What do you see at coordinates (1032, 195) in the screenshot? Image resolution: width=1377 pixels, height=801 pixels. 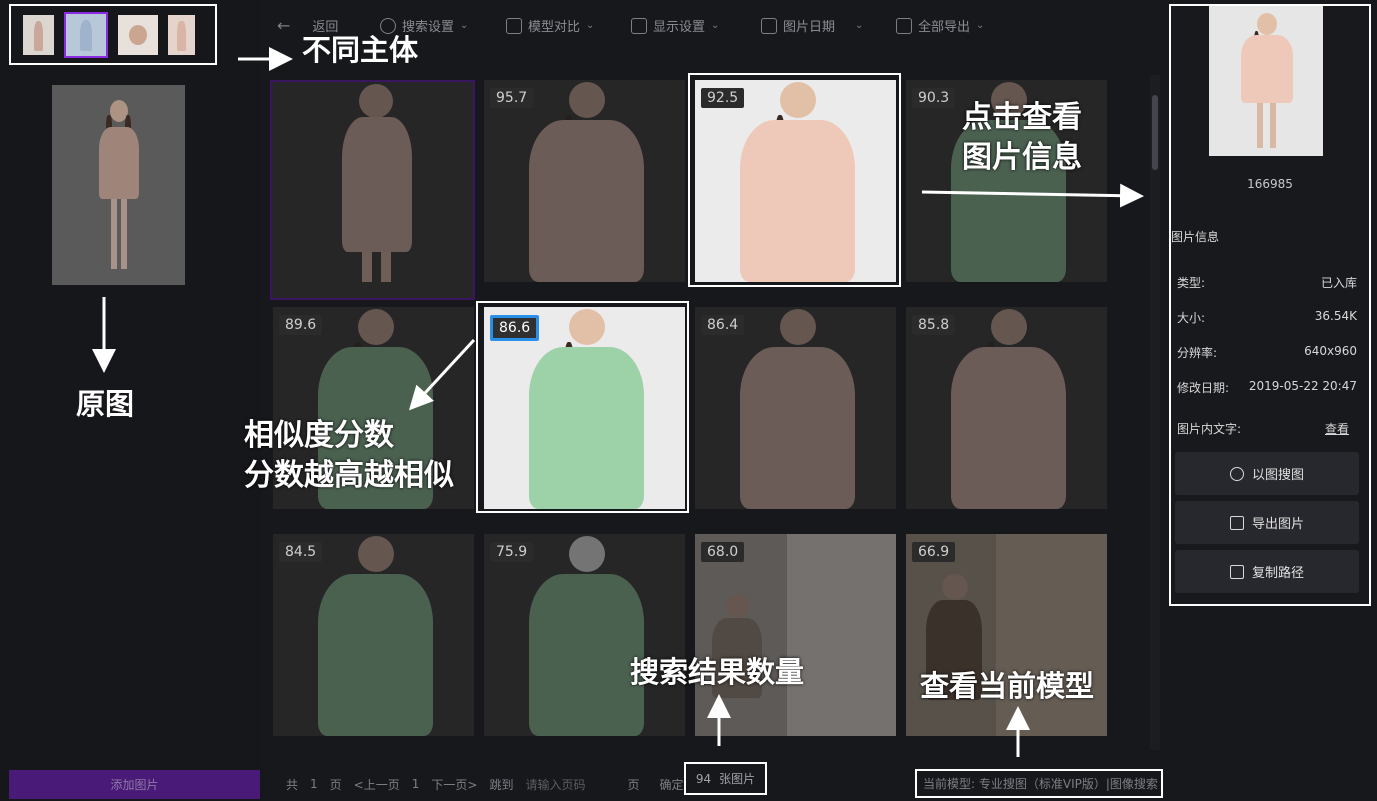 I see `arrow-click-view` at bounding box center [1032, 195].